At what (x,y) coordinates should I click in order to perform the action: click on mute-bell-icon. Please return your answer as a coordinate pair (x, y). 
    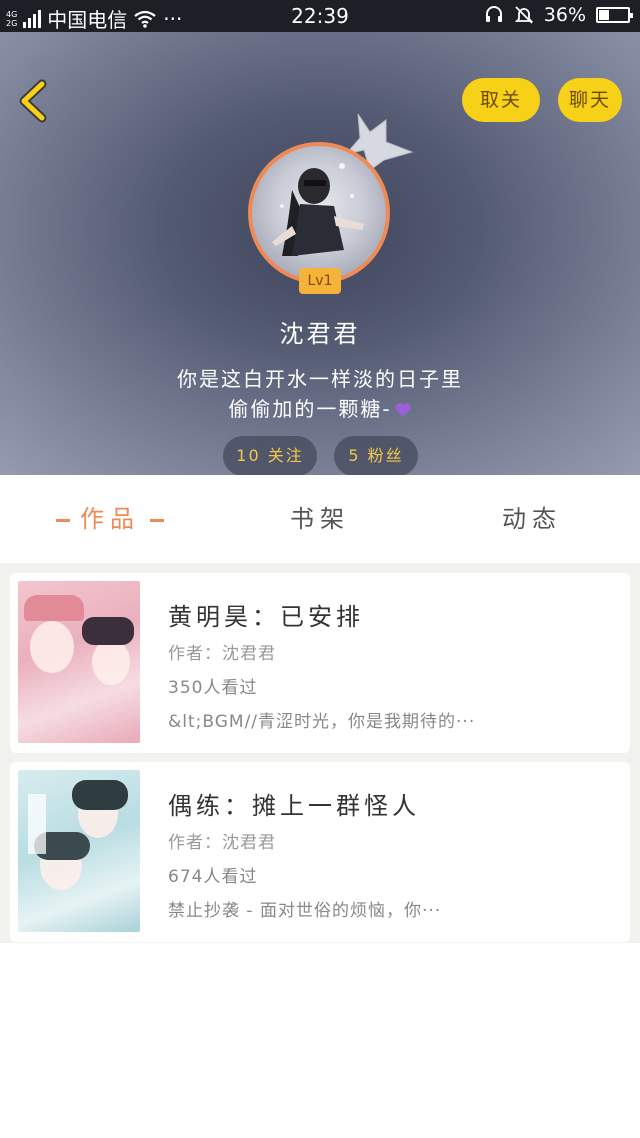
    Looking at the image, I should click on (523, 15).